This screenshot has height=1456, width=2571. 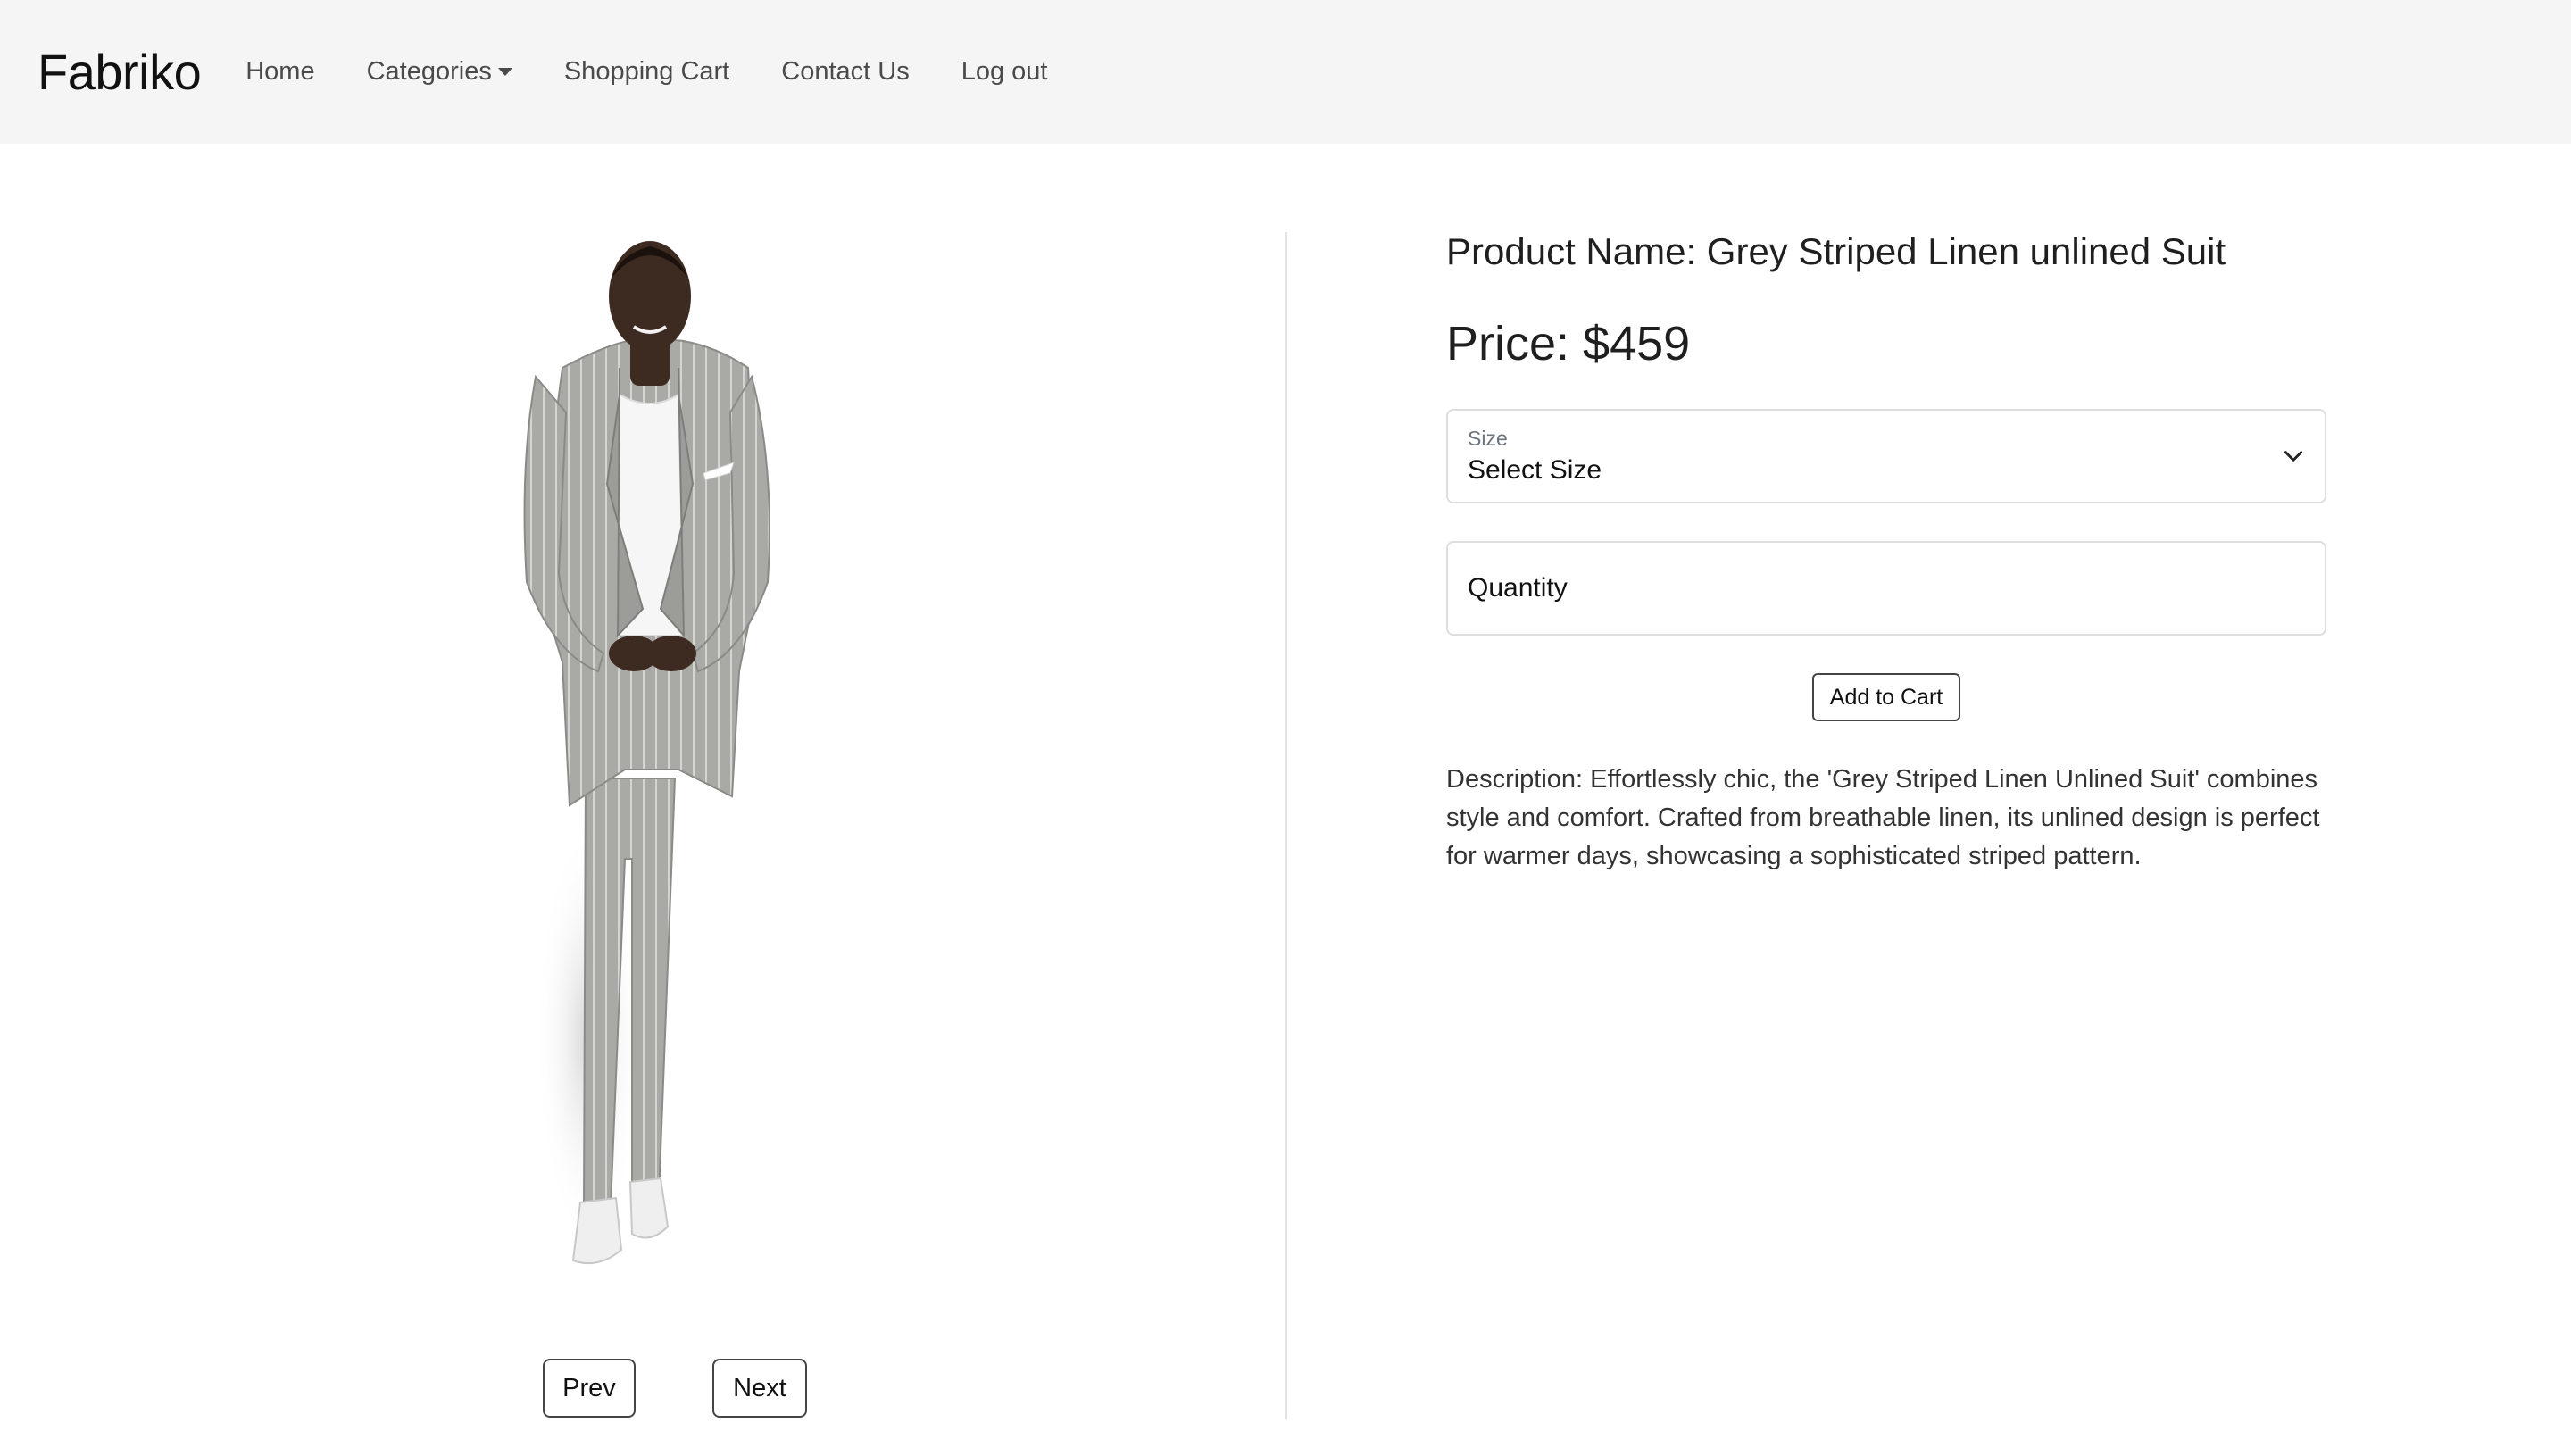 I want to click on size-select: Size Select Size, so click(x=1886, y=456).